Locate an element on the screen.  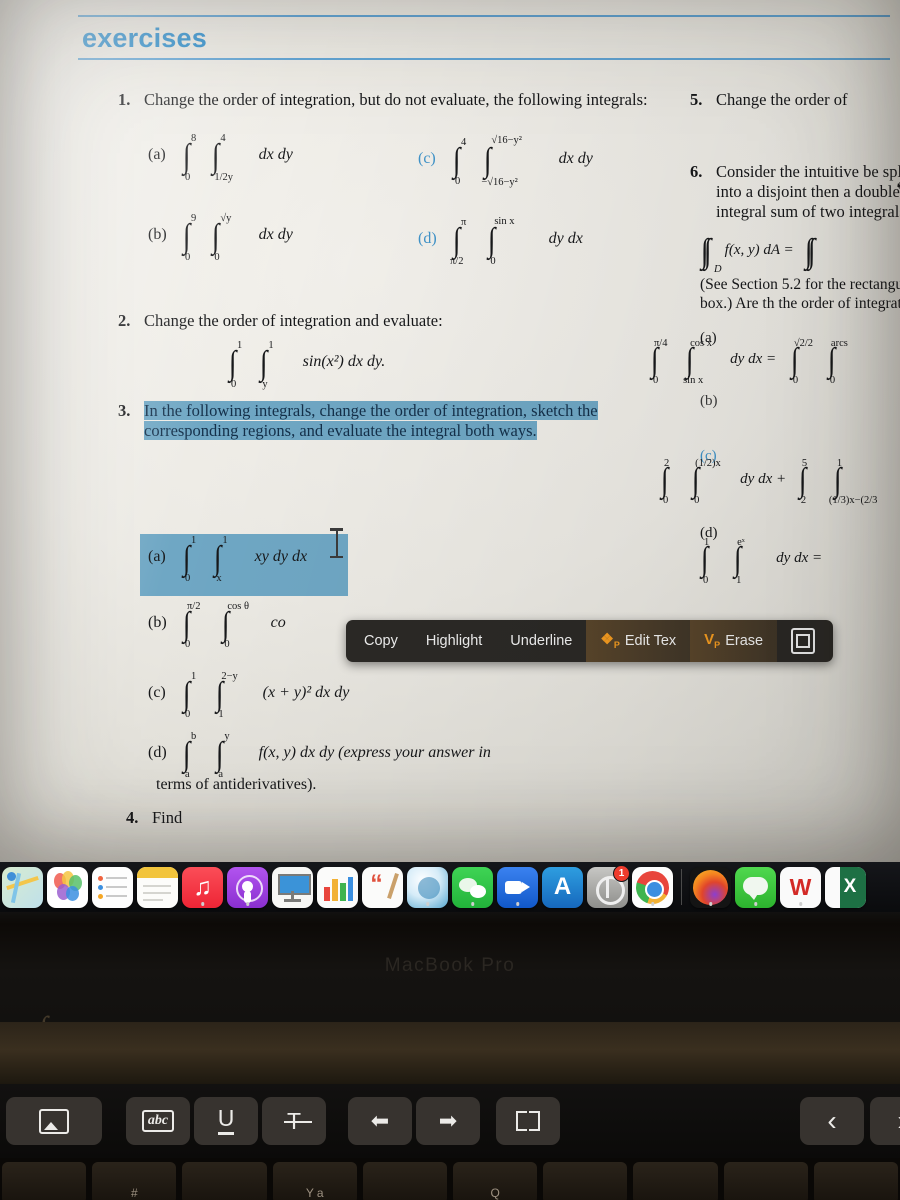
dock-icon-excel: X is located at coordinates (845, 887).